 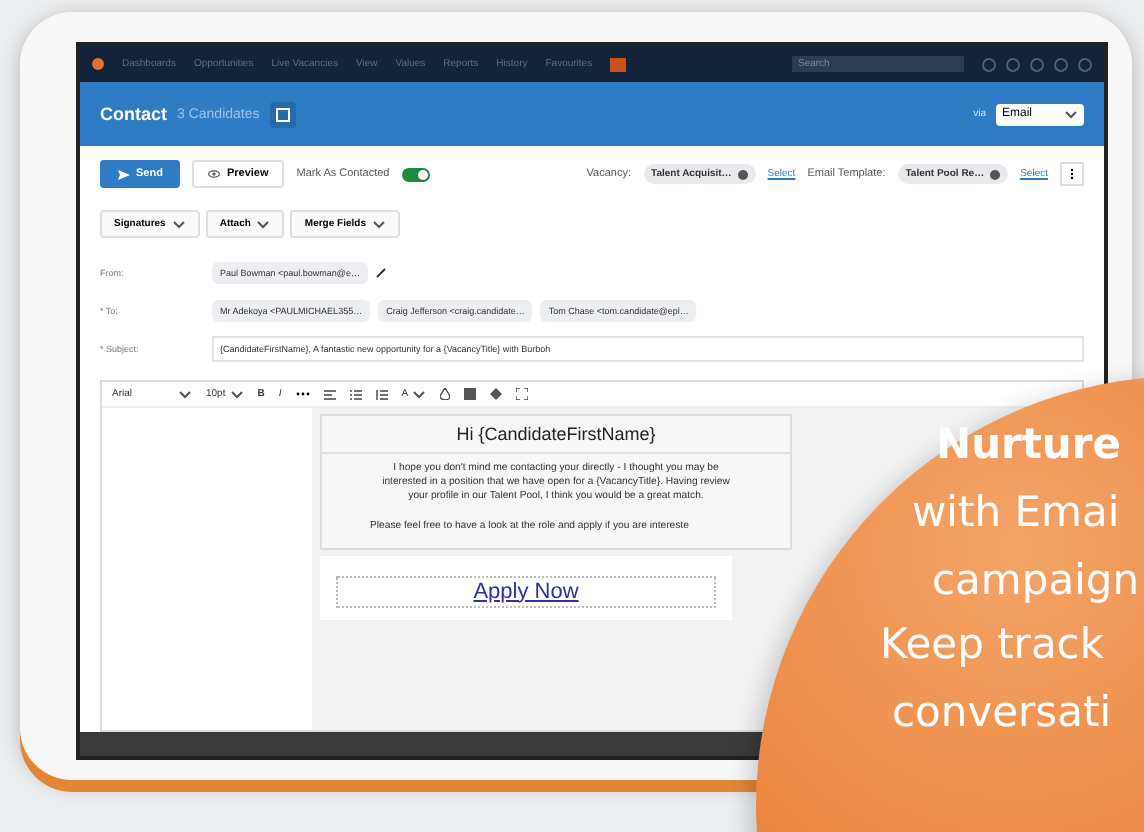 What do you see at coordinates (133, 114) in the screenshot?
I see `page-title: Contact` at bounding box center [133, 114].